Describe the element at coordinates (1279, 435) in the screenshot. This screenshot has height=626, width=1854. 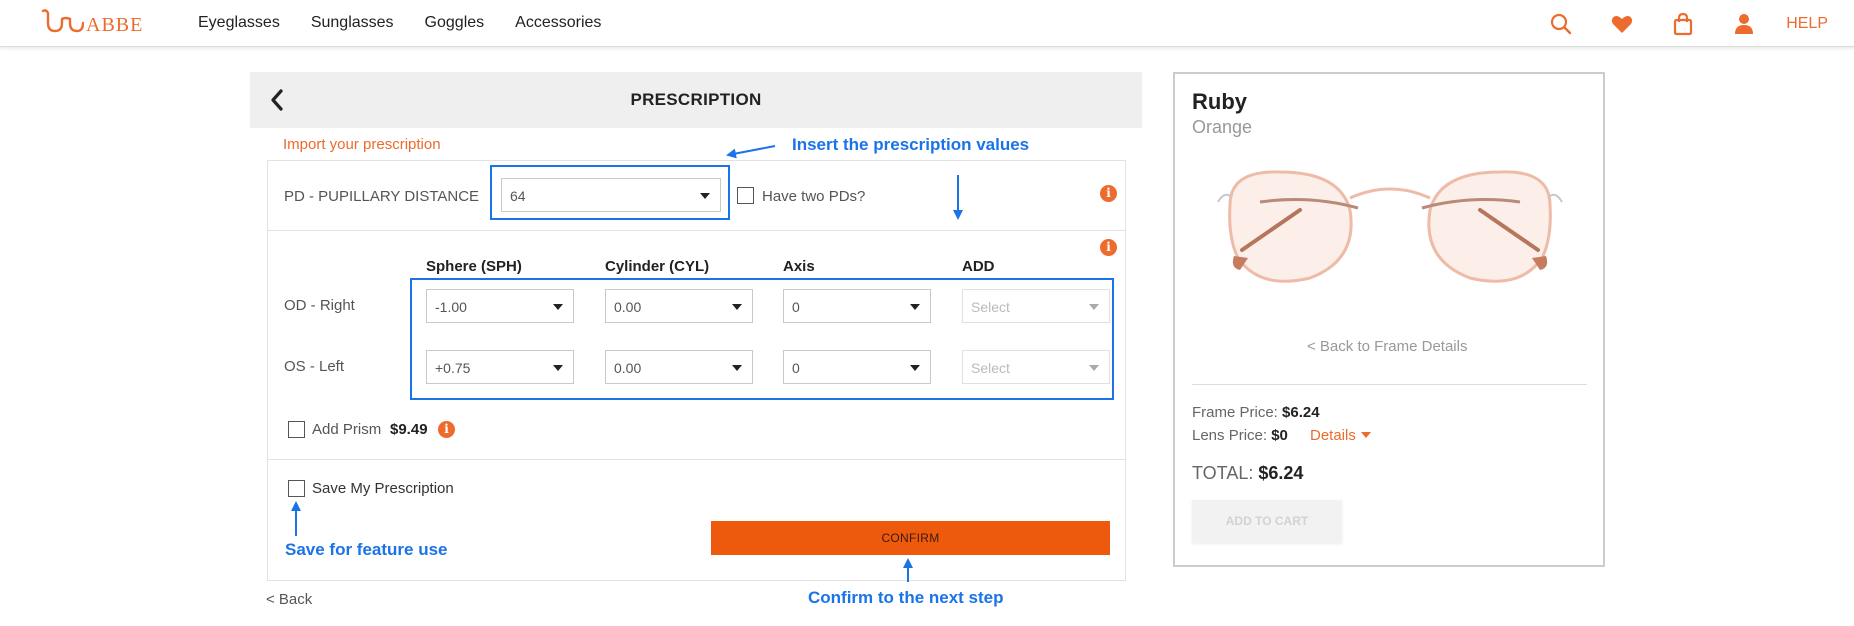
I see `lens-price-value: $0` at that location.